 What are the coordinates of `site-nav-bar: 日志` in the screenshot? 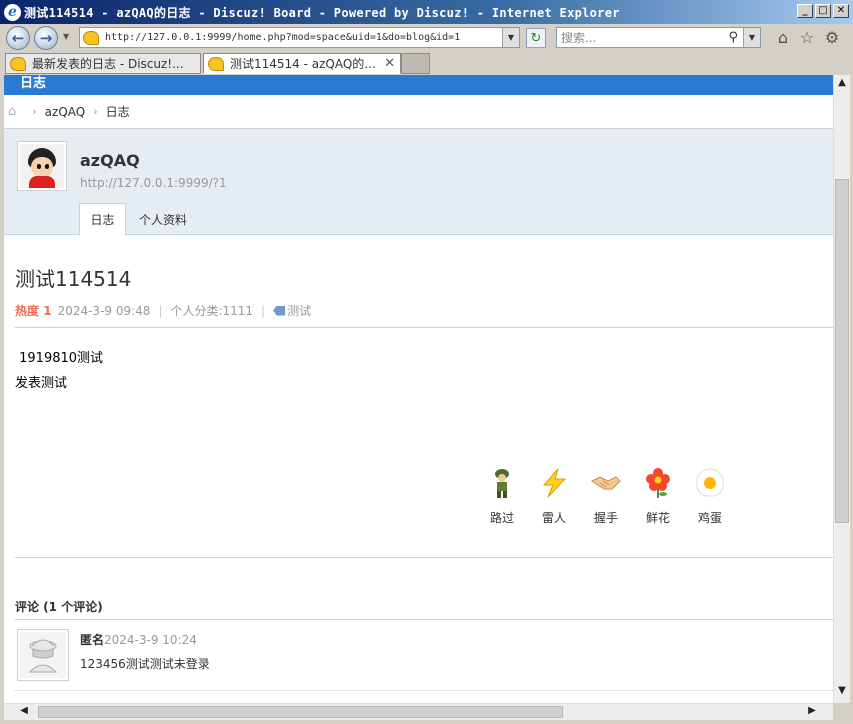 It's located at (418, 85).